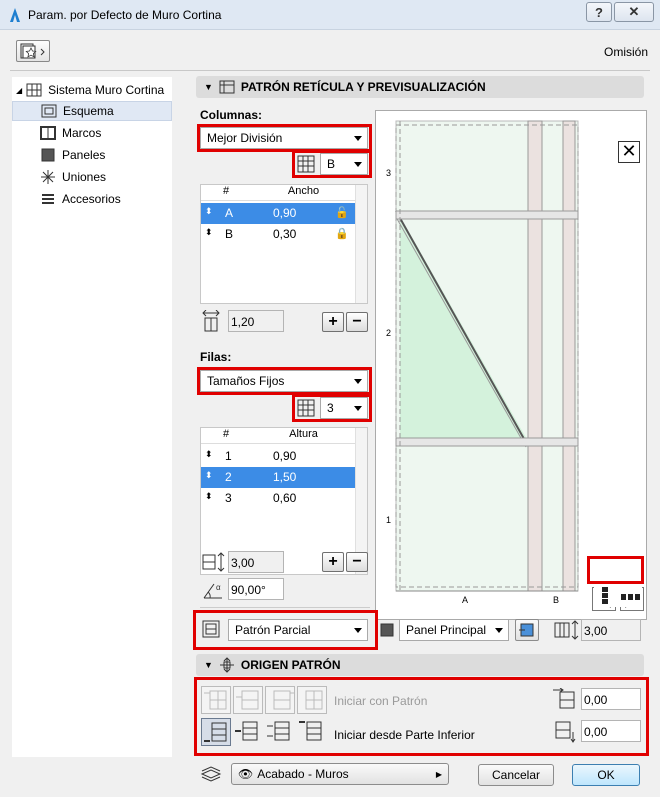  What do you see at coordinates (212, 591) in the screenshot?
I see `angle-icon: α` at bounding box center [212, 591].